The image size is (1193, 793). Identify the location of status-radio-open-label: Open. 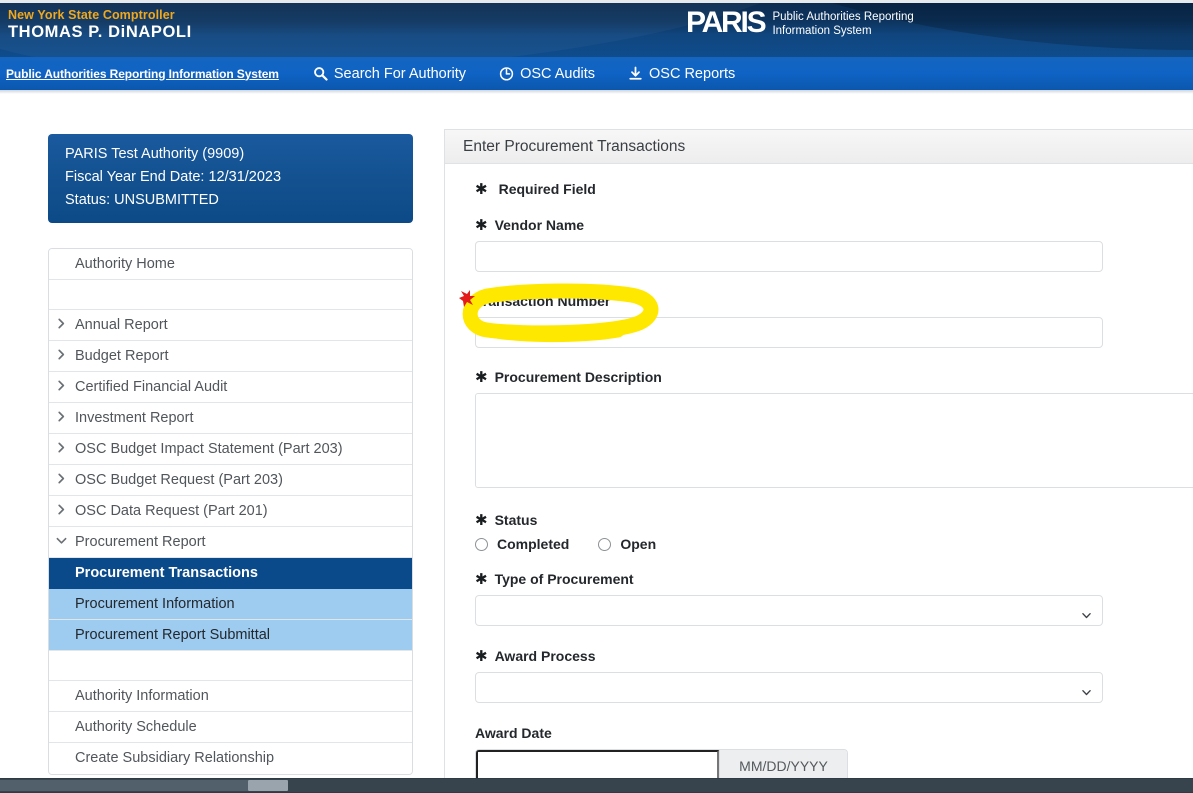
(638, 544).